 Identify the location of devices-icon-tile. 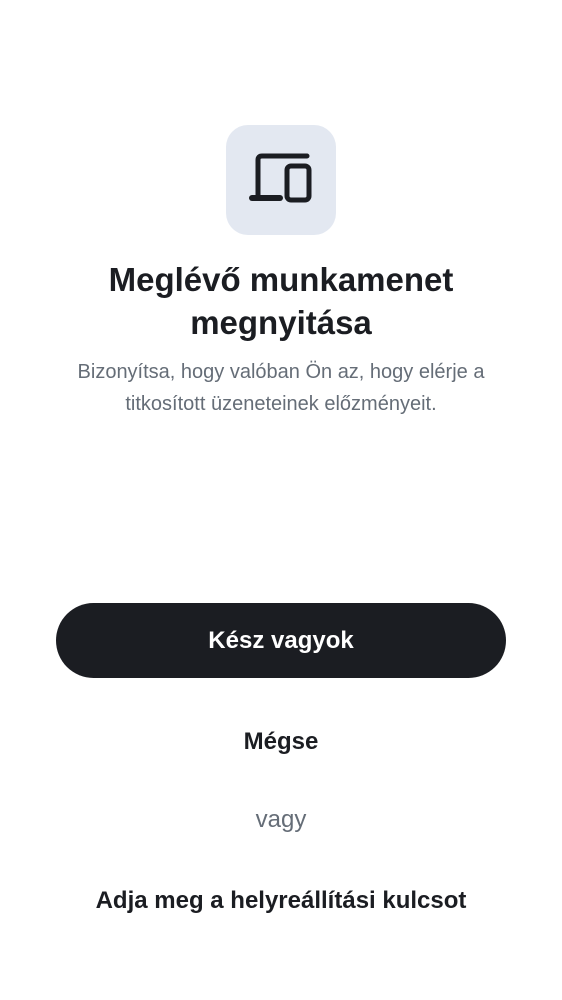
(281, 180).